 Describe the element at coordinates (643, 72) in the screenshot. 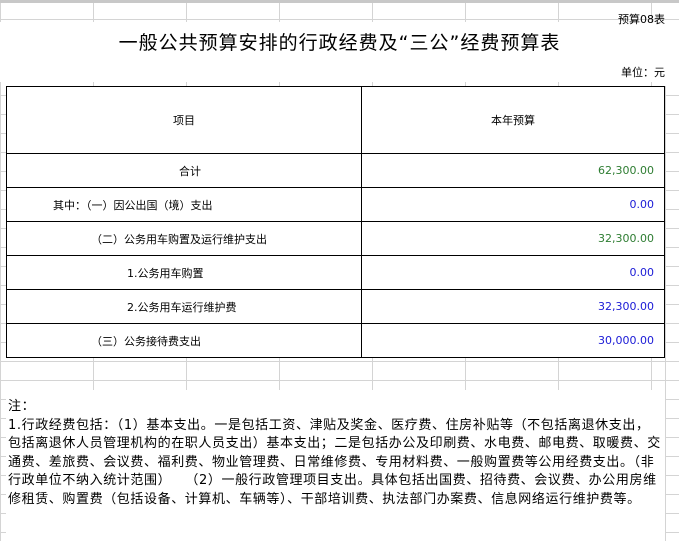

I see `unit-label: 单位：元` at that location.